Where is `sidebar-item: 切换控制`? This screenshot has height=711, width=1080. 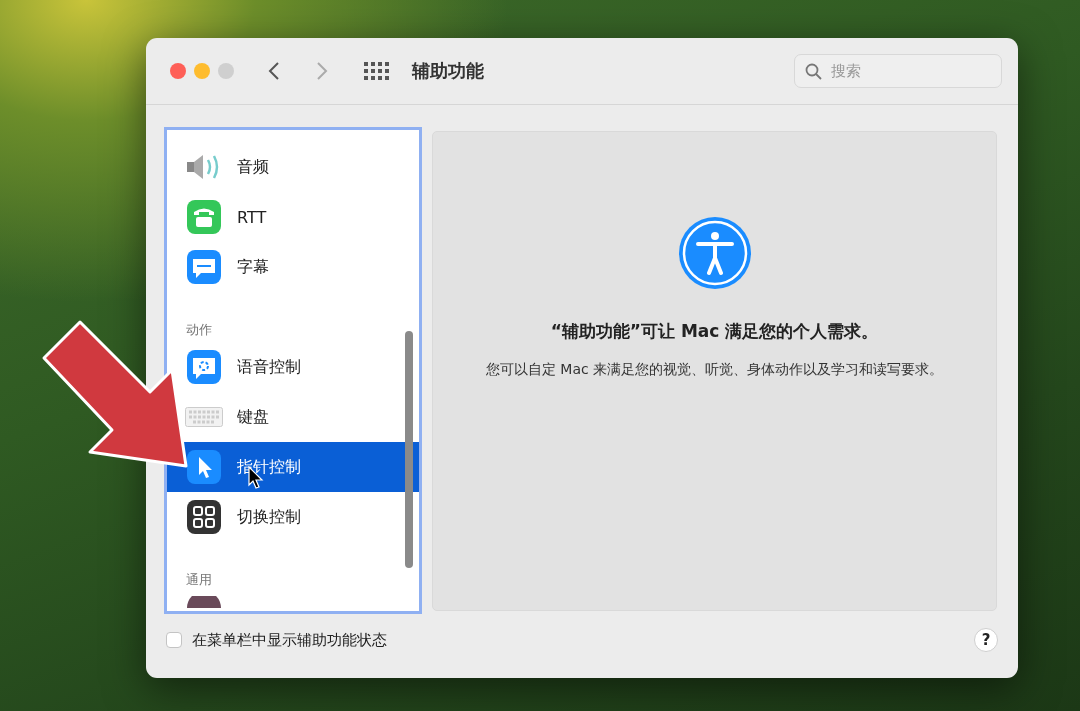 sidebar-item: 切换控制 is located at coordinates (293, 517).